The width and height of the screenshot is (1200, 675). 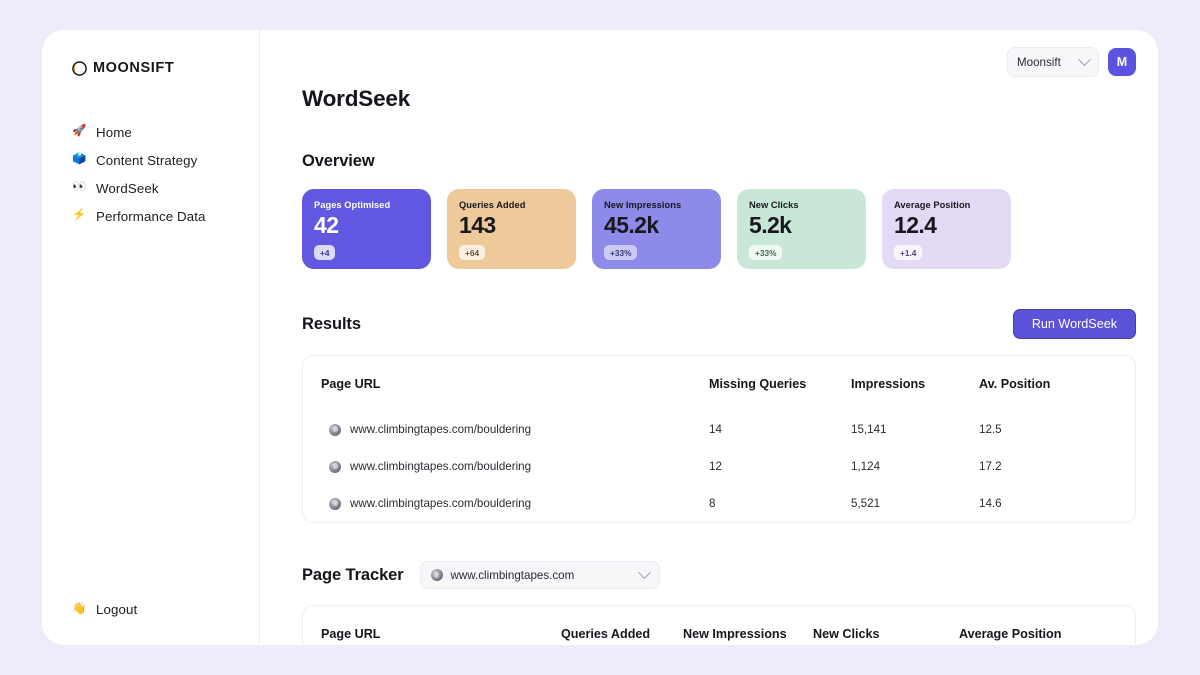 I want to click on column-header-queries-added: Queries Added, so click(x=606, y=634).